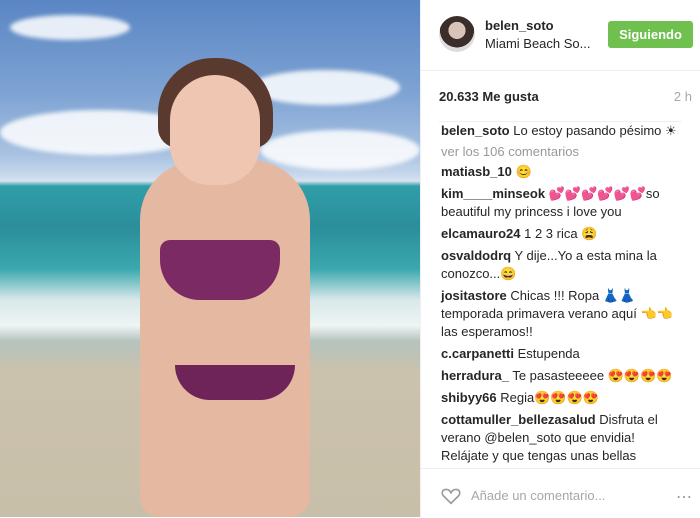 Image resolution: width=700 pixels, height=518 pixels. What do you see at coordinates (469, 397) in the screenshot?
I see `comment-username: shibyy66` at bounding box center [469, 397].